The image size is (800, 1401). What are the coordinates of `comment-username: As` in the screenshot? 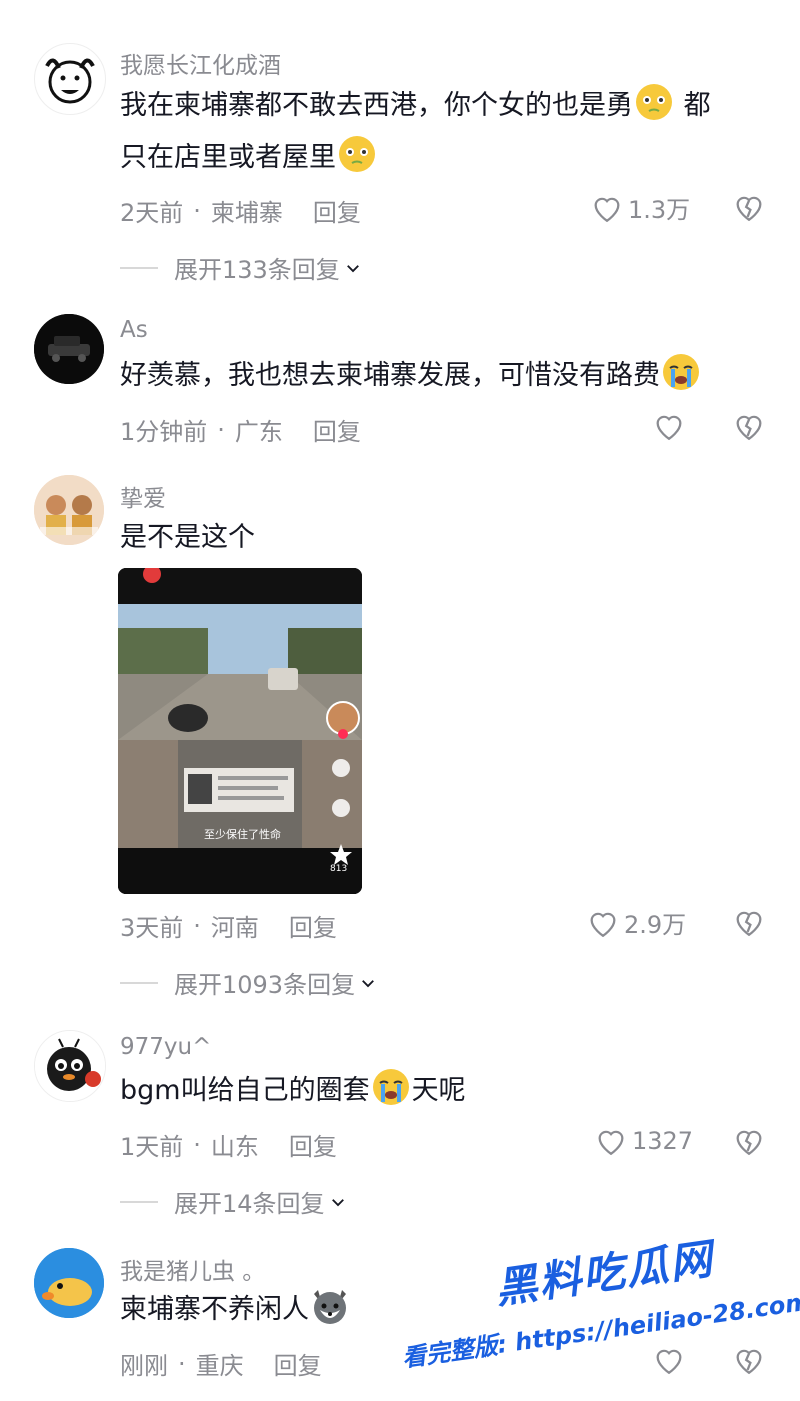 It's located at (134, 330).